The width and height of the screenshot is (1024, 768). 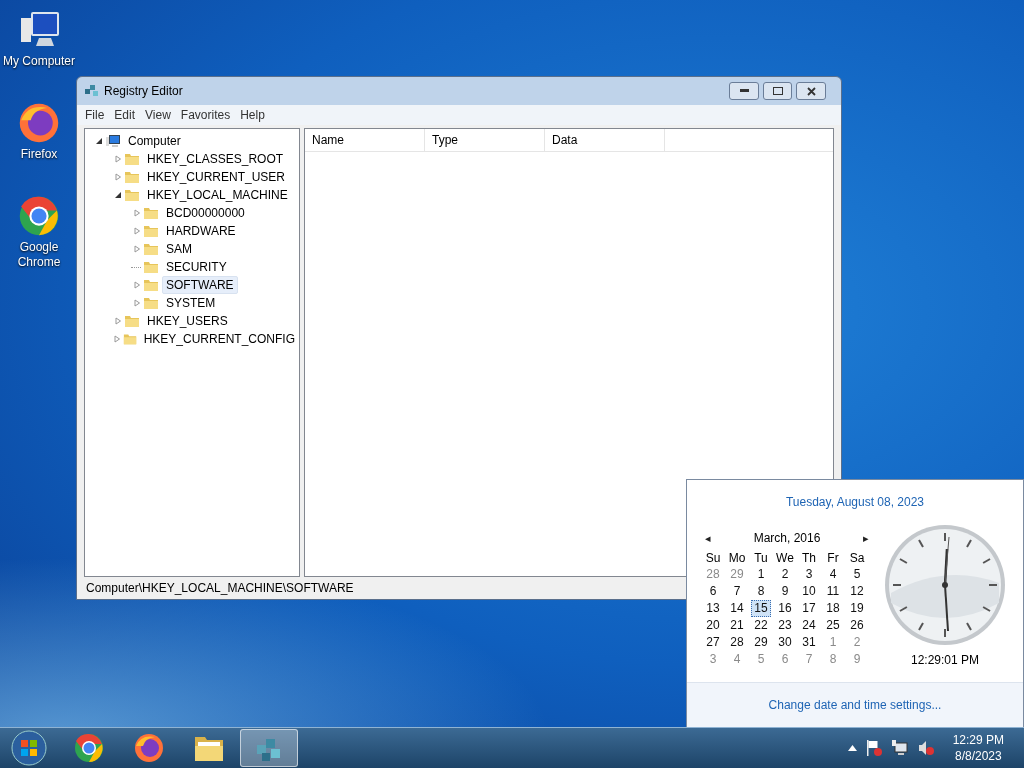 I want to click on calendar-day: 30, so click(x=785, y=642).